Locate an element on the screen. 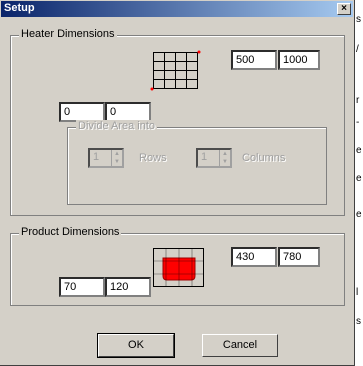 The width and height of the screenshot is (363, 366). window-title: Setup is located at coordinates (19, 8).